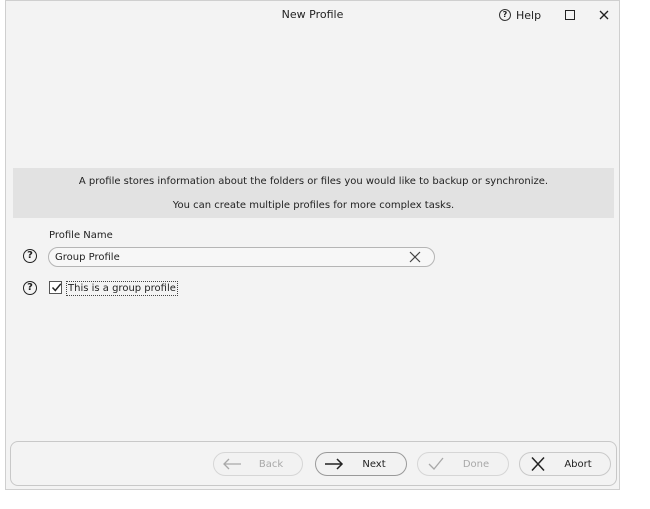  I want to click on done-button-label: Done, so click(476, 464).